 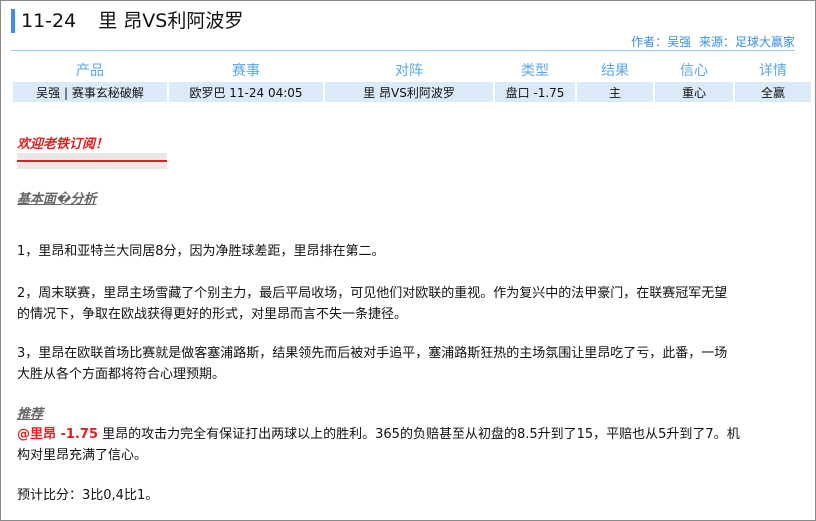 What do you see at coordinates (82, 455) in the screenshot?
I see `recommendation-line-2: 构对里昂充满了信心。` at bounding box center [82, 455].